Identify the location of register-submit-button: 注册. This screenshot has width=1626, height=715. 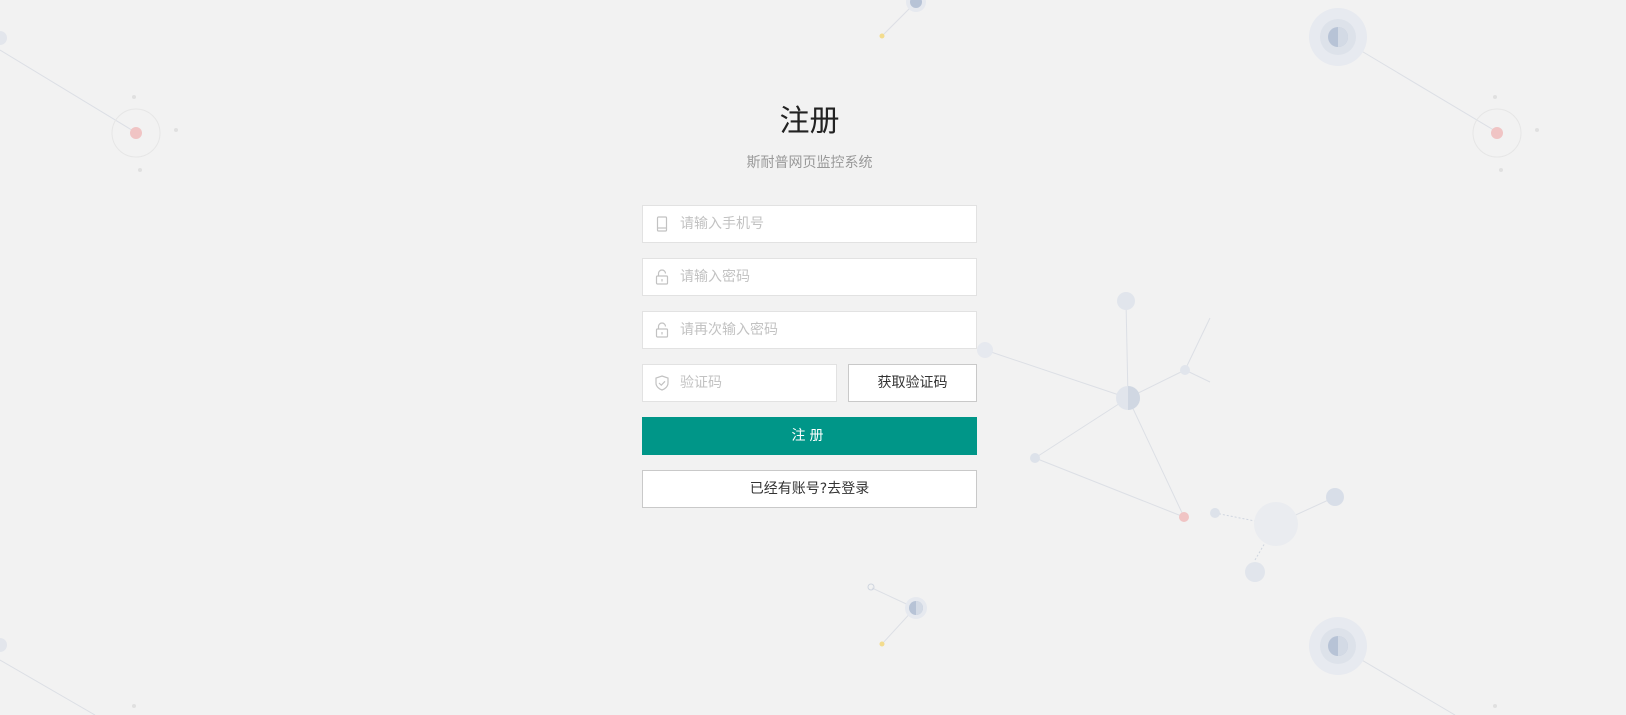
(809, 436).